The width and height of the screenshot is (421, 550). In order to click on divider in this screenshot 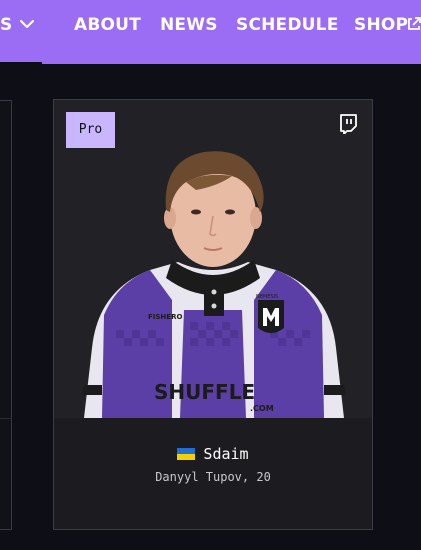, I will do `click(6, 418)`.